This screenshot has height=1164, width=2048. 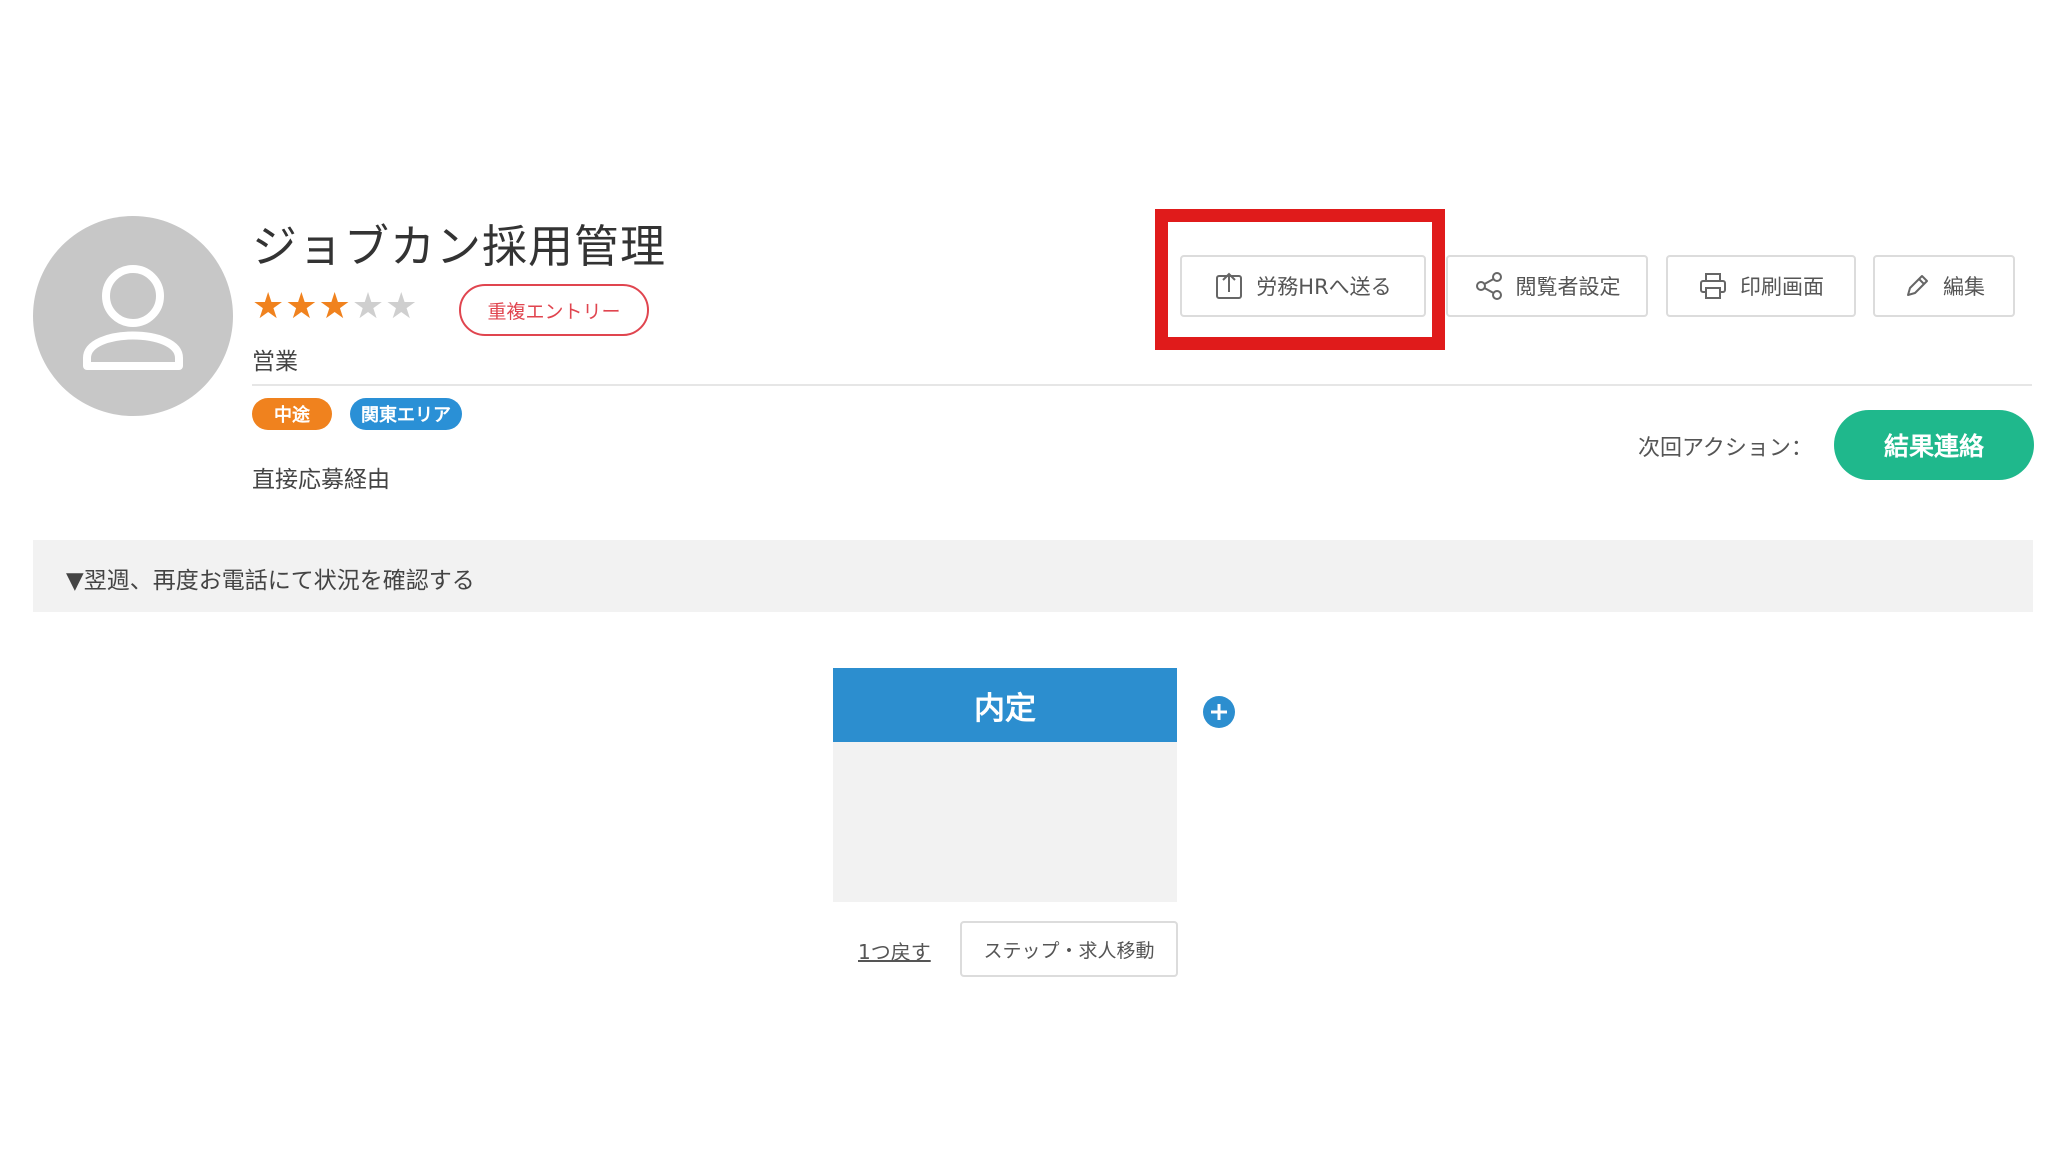 I want to click on print-screen-button: 印刷画面, so click(x=1761, y=286).